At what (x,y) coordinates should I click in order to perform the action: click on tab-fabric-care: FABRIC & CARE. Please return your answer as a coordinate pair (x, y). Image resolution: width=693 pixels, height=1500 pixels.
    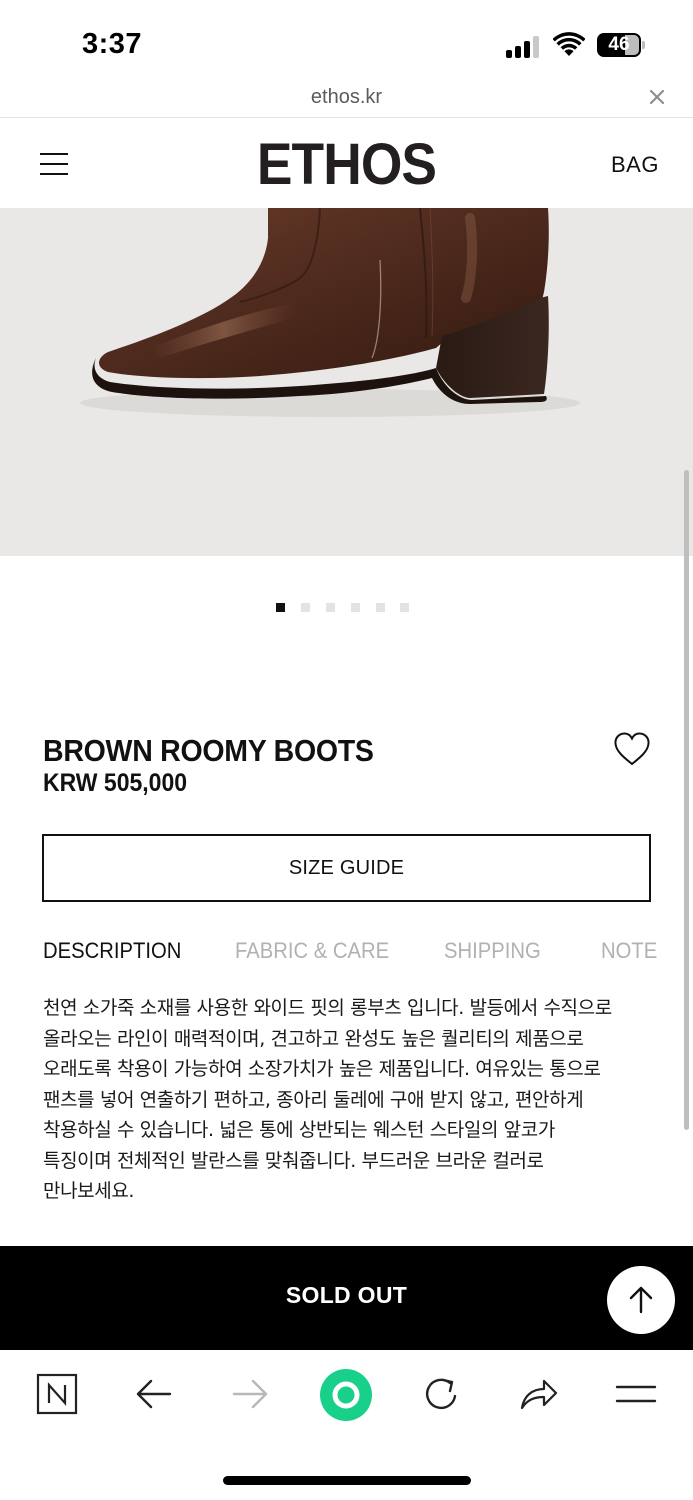
    Looking at the image, I should click on (312, 951).